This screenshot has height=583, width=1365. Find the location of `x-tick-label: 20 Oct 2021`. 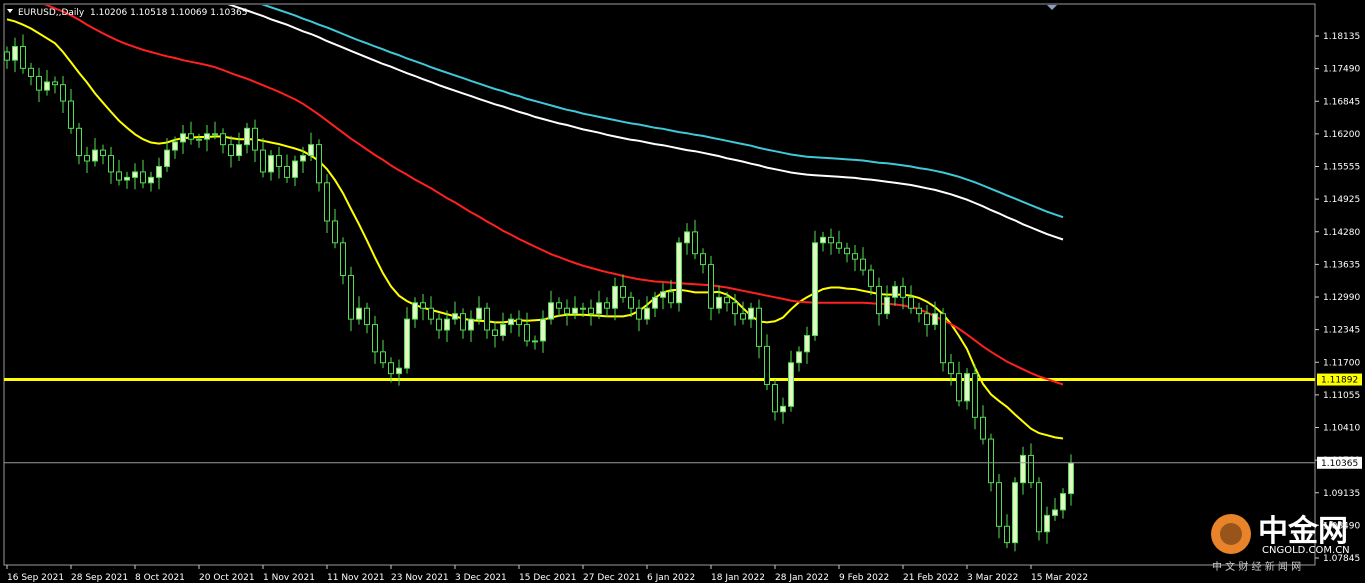

x-tick-label: 20 Oct 2021 is located at coordinates (227, 578).